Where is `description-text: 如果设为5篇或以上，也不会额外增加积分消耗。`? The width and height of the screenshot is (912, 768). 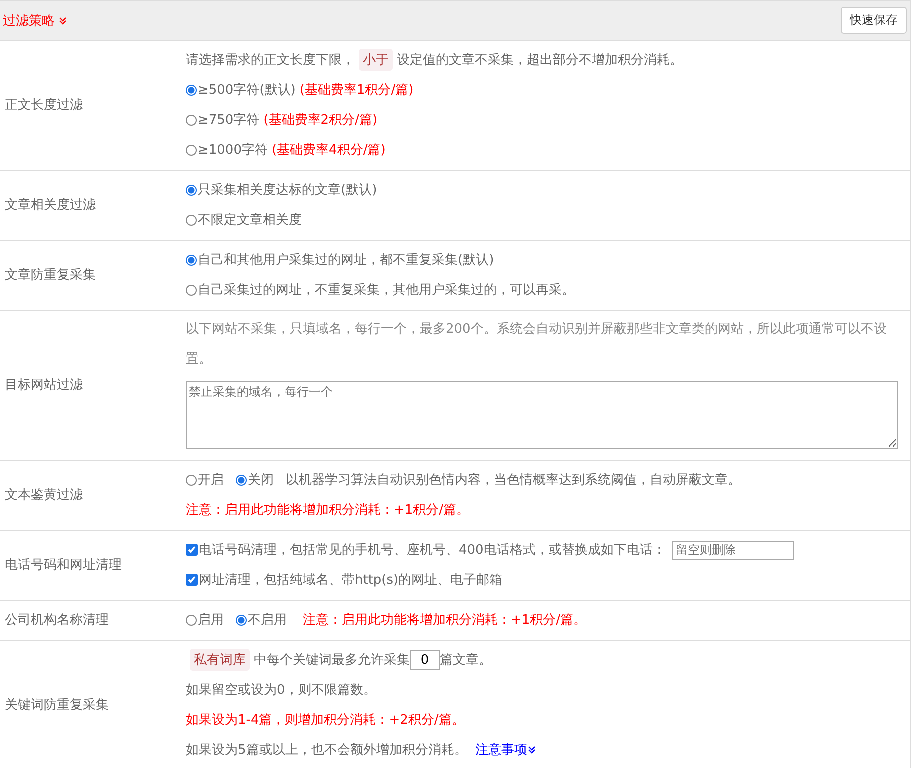 description-text: 如果设为5篇或以上，也不会额外增加积分消耗。 is located at coordinates (327, 750).